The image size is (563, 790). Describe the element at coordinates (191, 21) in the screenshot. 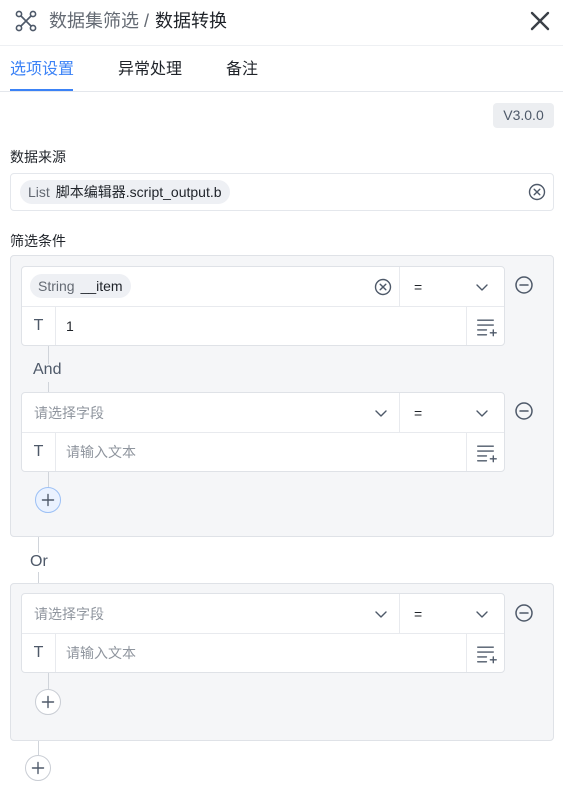

I see `page-title: 数据转换` at that location.